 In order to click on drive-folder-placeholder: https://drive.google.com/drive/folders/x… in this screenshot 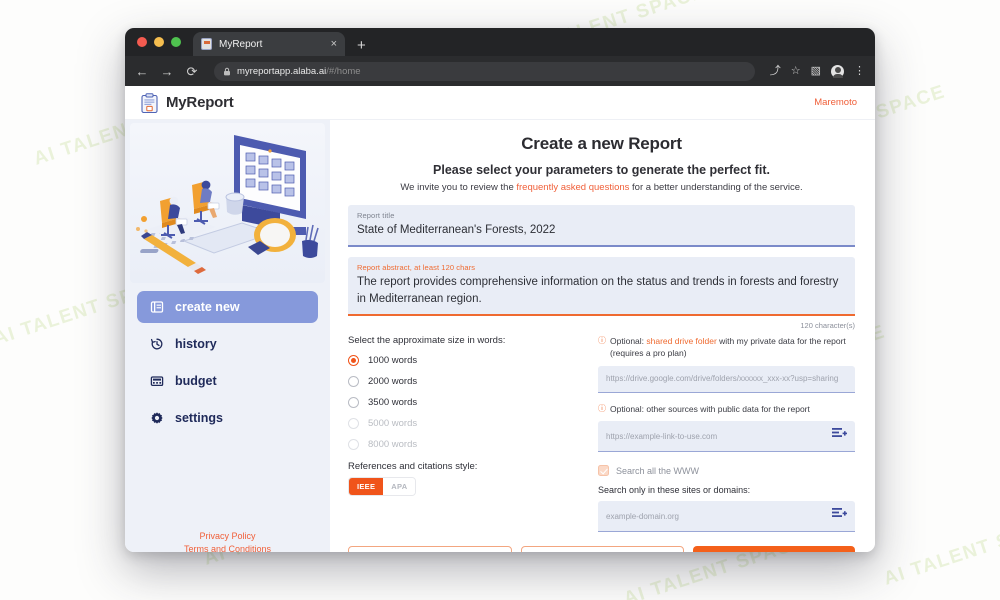, I will do `click(722, 379)`.